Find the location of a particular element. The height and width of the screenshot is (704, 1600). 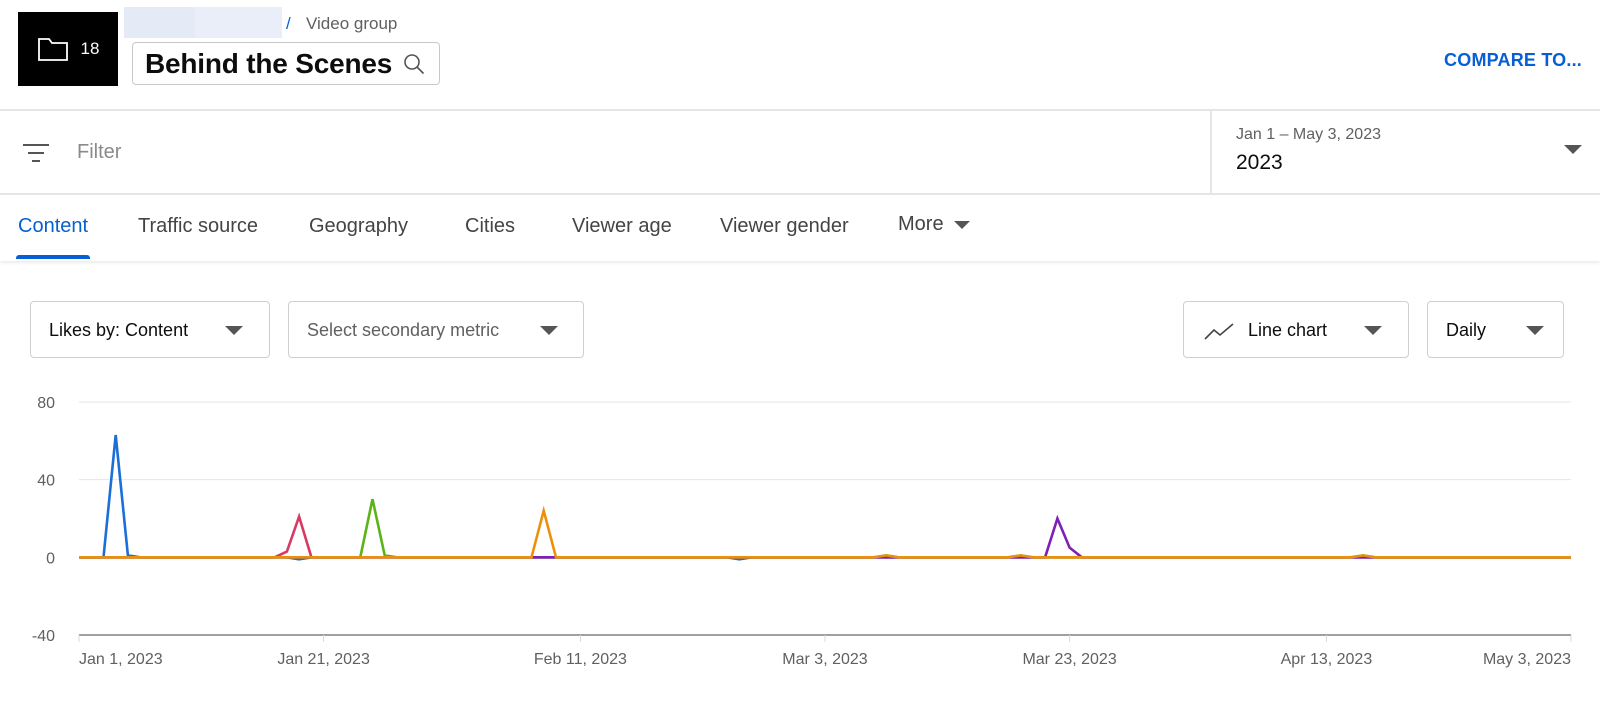

secondary-metric-dropdown: Select secondary metric is located at coordinates (436, 329).